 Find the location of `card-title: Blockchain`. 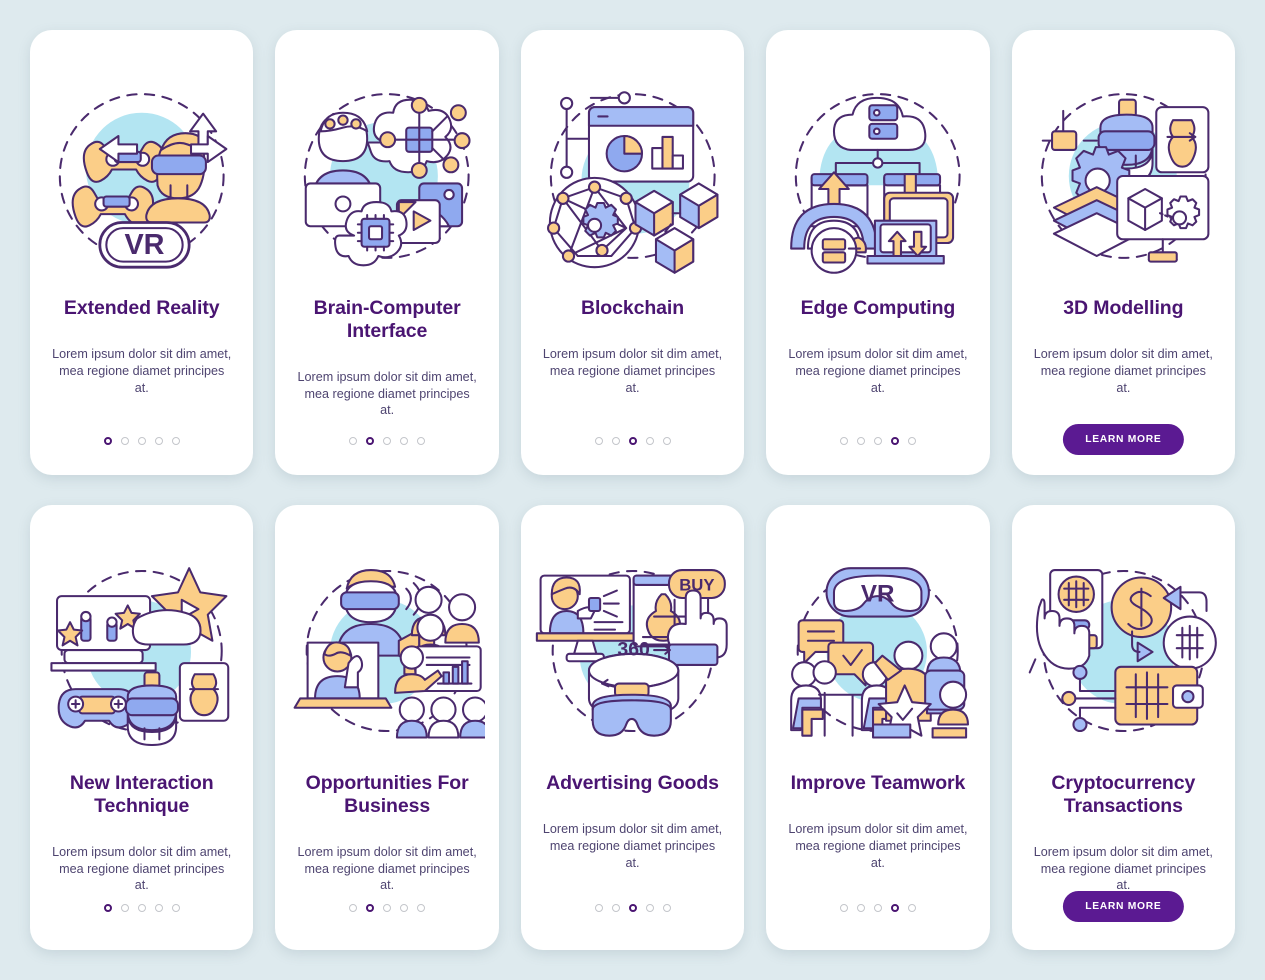

card-title: Blockchain is located at coordinates (632, 308).